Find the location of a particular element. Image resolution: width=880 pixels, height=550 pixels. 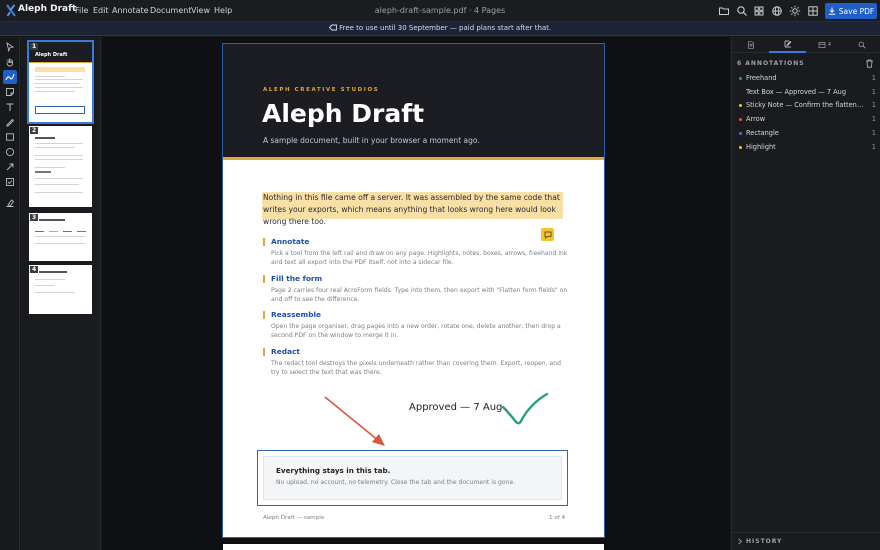

thumbnail-page-3: 3 is located at coordinates (60, 237).